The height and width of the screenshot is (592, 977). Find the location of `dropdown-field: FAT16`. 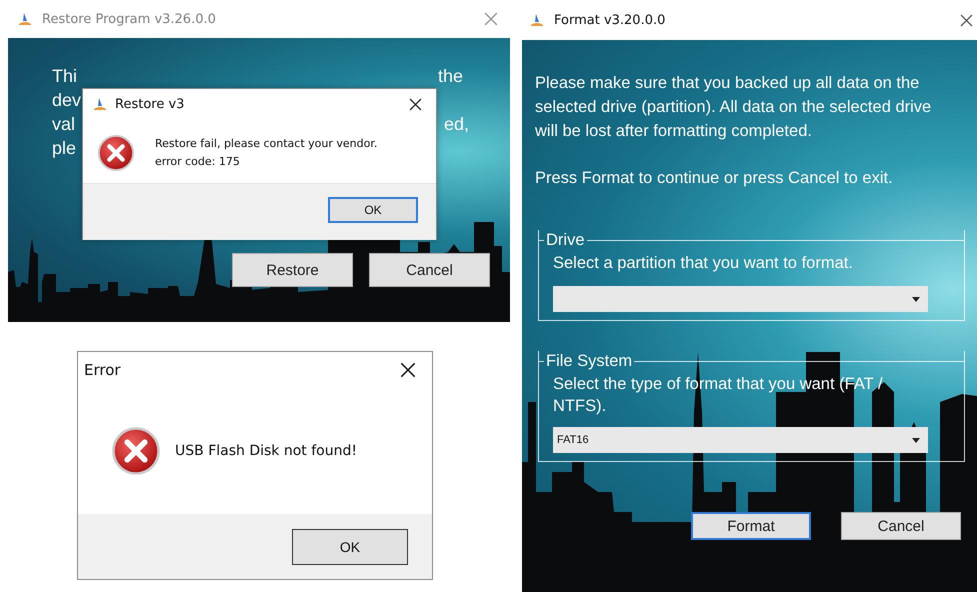

dropdown-field: FAT16 is located at coordinates (740, 440).